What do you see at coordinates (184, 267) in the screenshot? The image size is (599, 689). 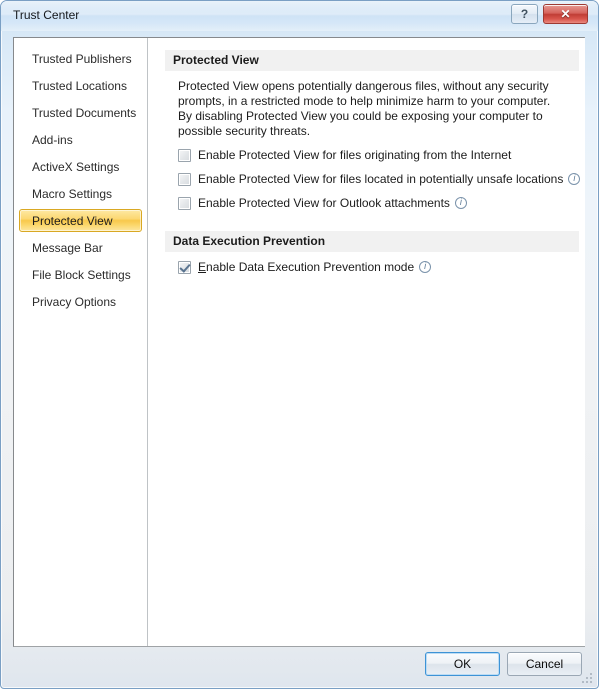 I see `checkbox-checked-icon` at bounding box center [184, 267].